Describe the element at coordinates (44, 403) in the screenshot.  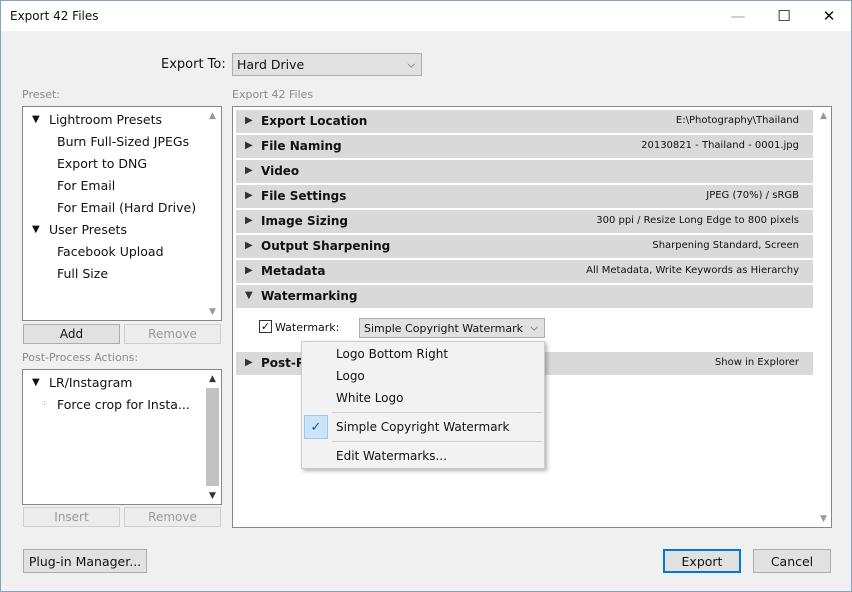
I see `drag-handle-icon: ⁘` at that location.